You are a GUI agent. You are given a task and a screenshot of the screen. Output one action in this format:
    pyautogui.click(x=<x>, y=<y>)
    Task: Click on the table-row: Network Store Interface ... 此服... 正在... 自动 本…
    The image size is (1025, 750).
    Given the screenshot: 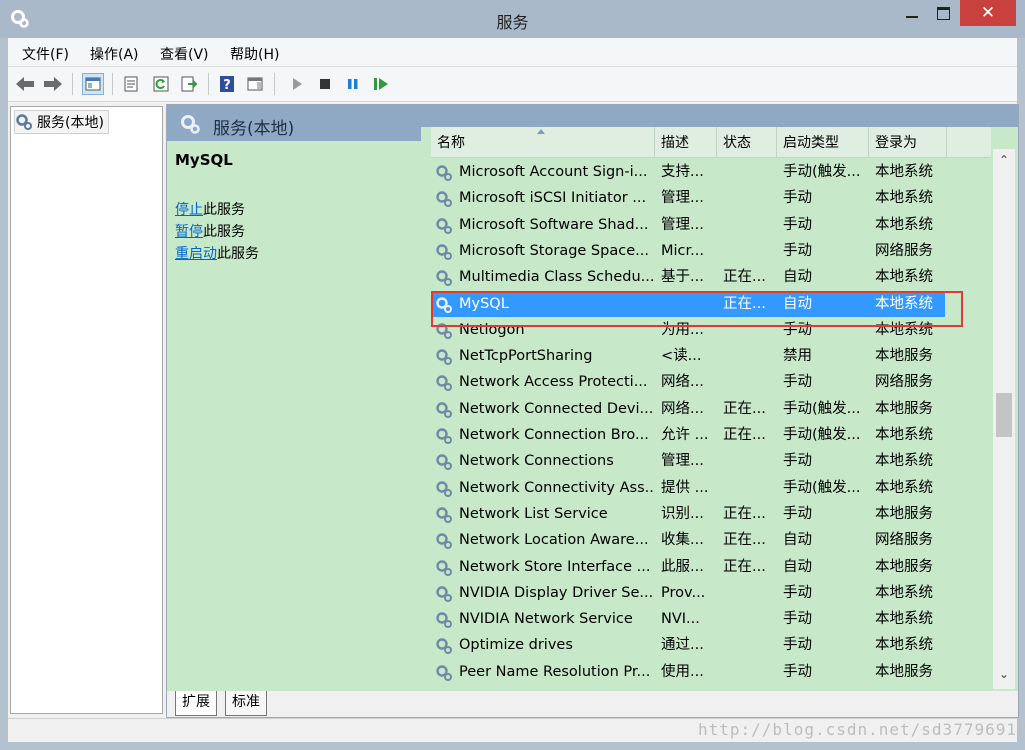 What is the action you would take?
    pyautogui.click(x=711, y=567)
    